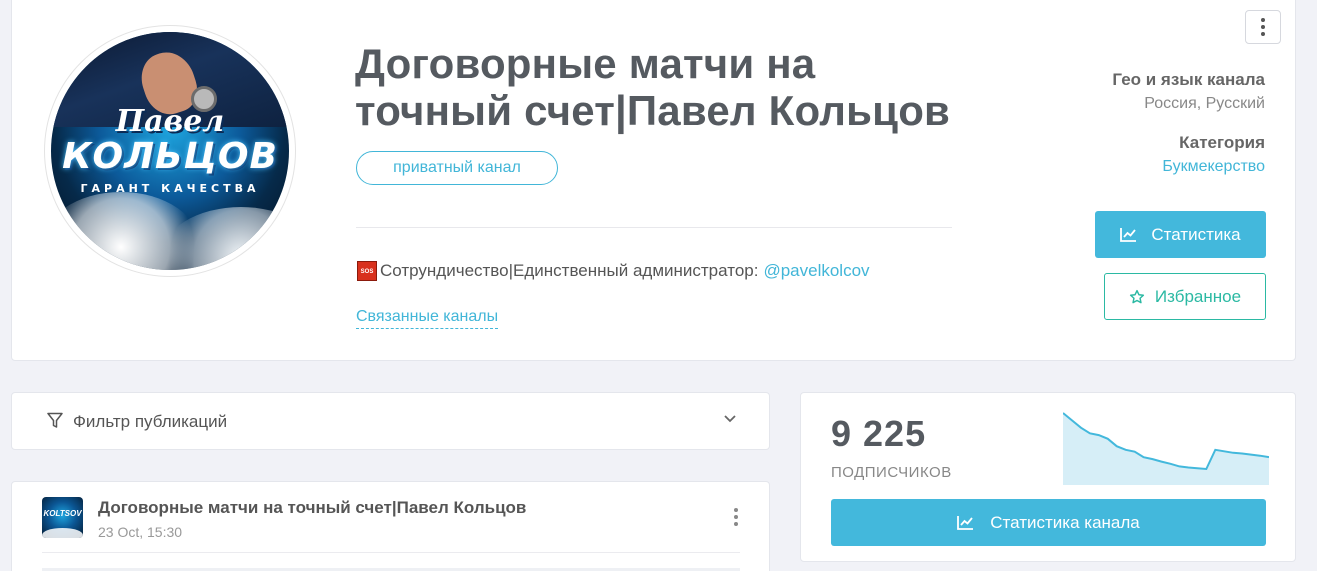 The width and height of the screenshot is (1317, 571). What do you see at coordinates (879, 433) in the screenshot?
I see `subscriber-count: 9 225` at bounding box center [879, 433].